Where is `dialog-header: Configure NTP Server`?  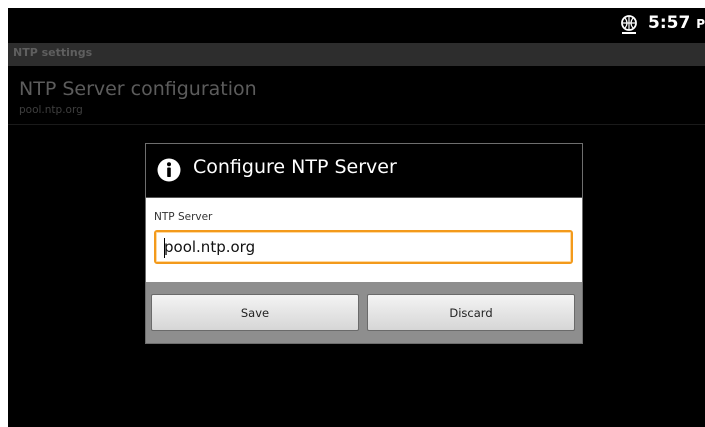
dialog-header: Configure NTP Server is located at coordinates (364, 171).